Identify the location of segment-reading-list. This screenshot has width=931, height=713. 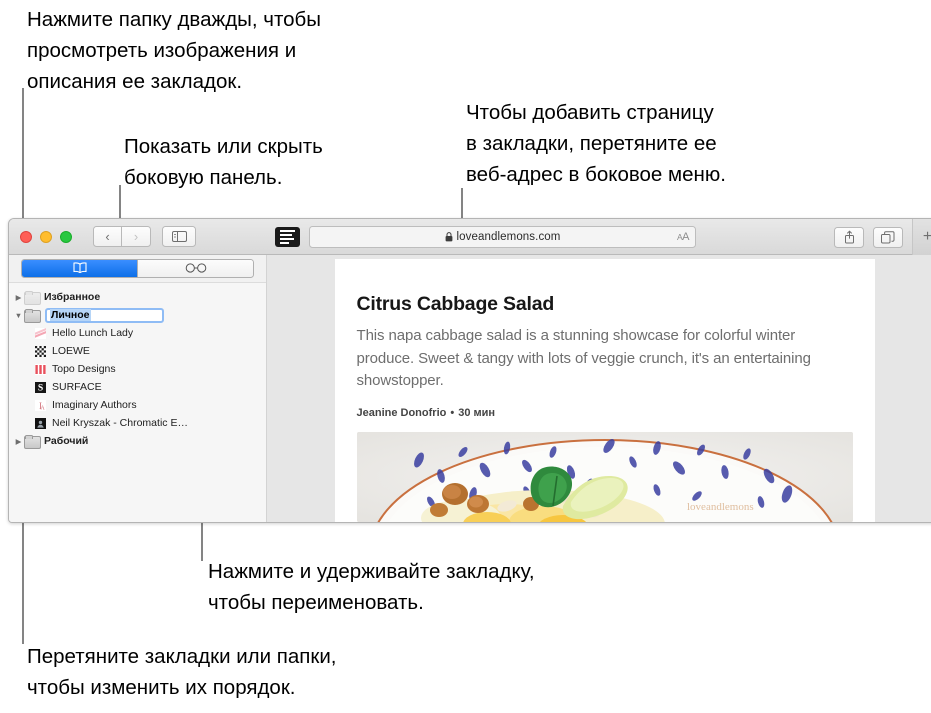
(195, 268).